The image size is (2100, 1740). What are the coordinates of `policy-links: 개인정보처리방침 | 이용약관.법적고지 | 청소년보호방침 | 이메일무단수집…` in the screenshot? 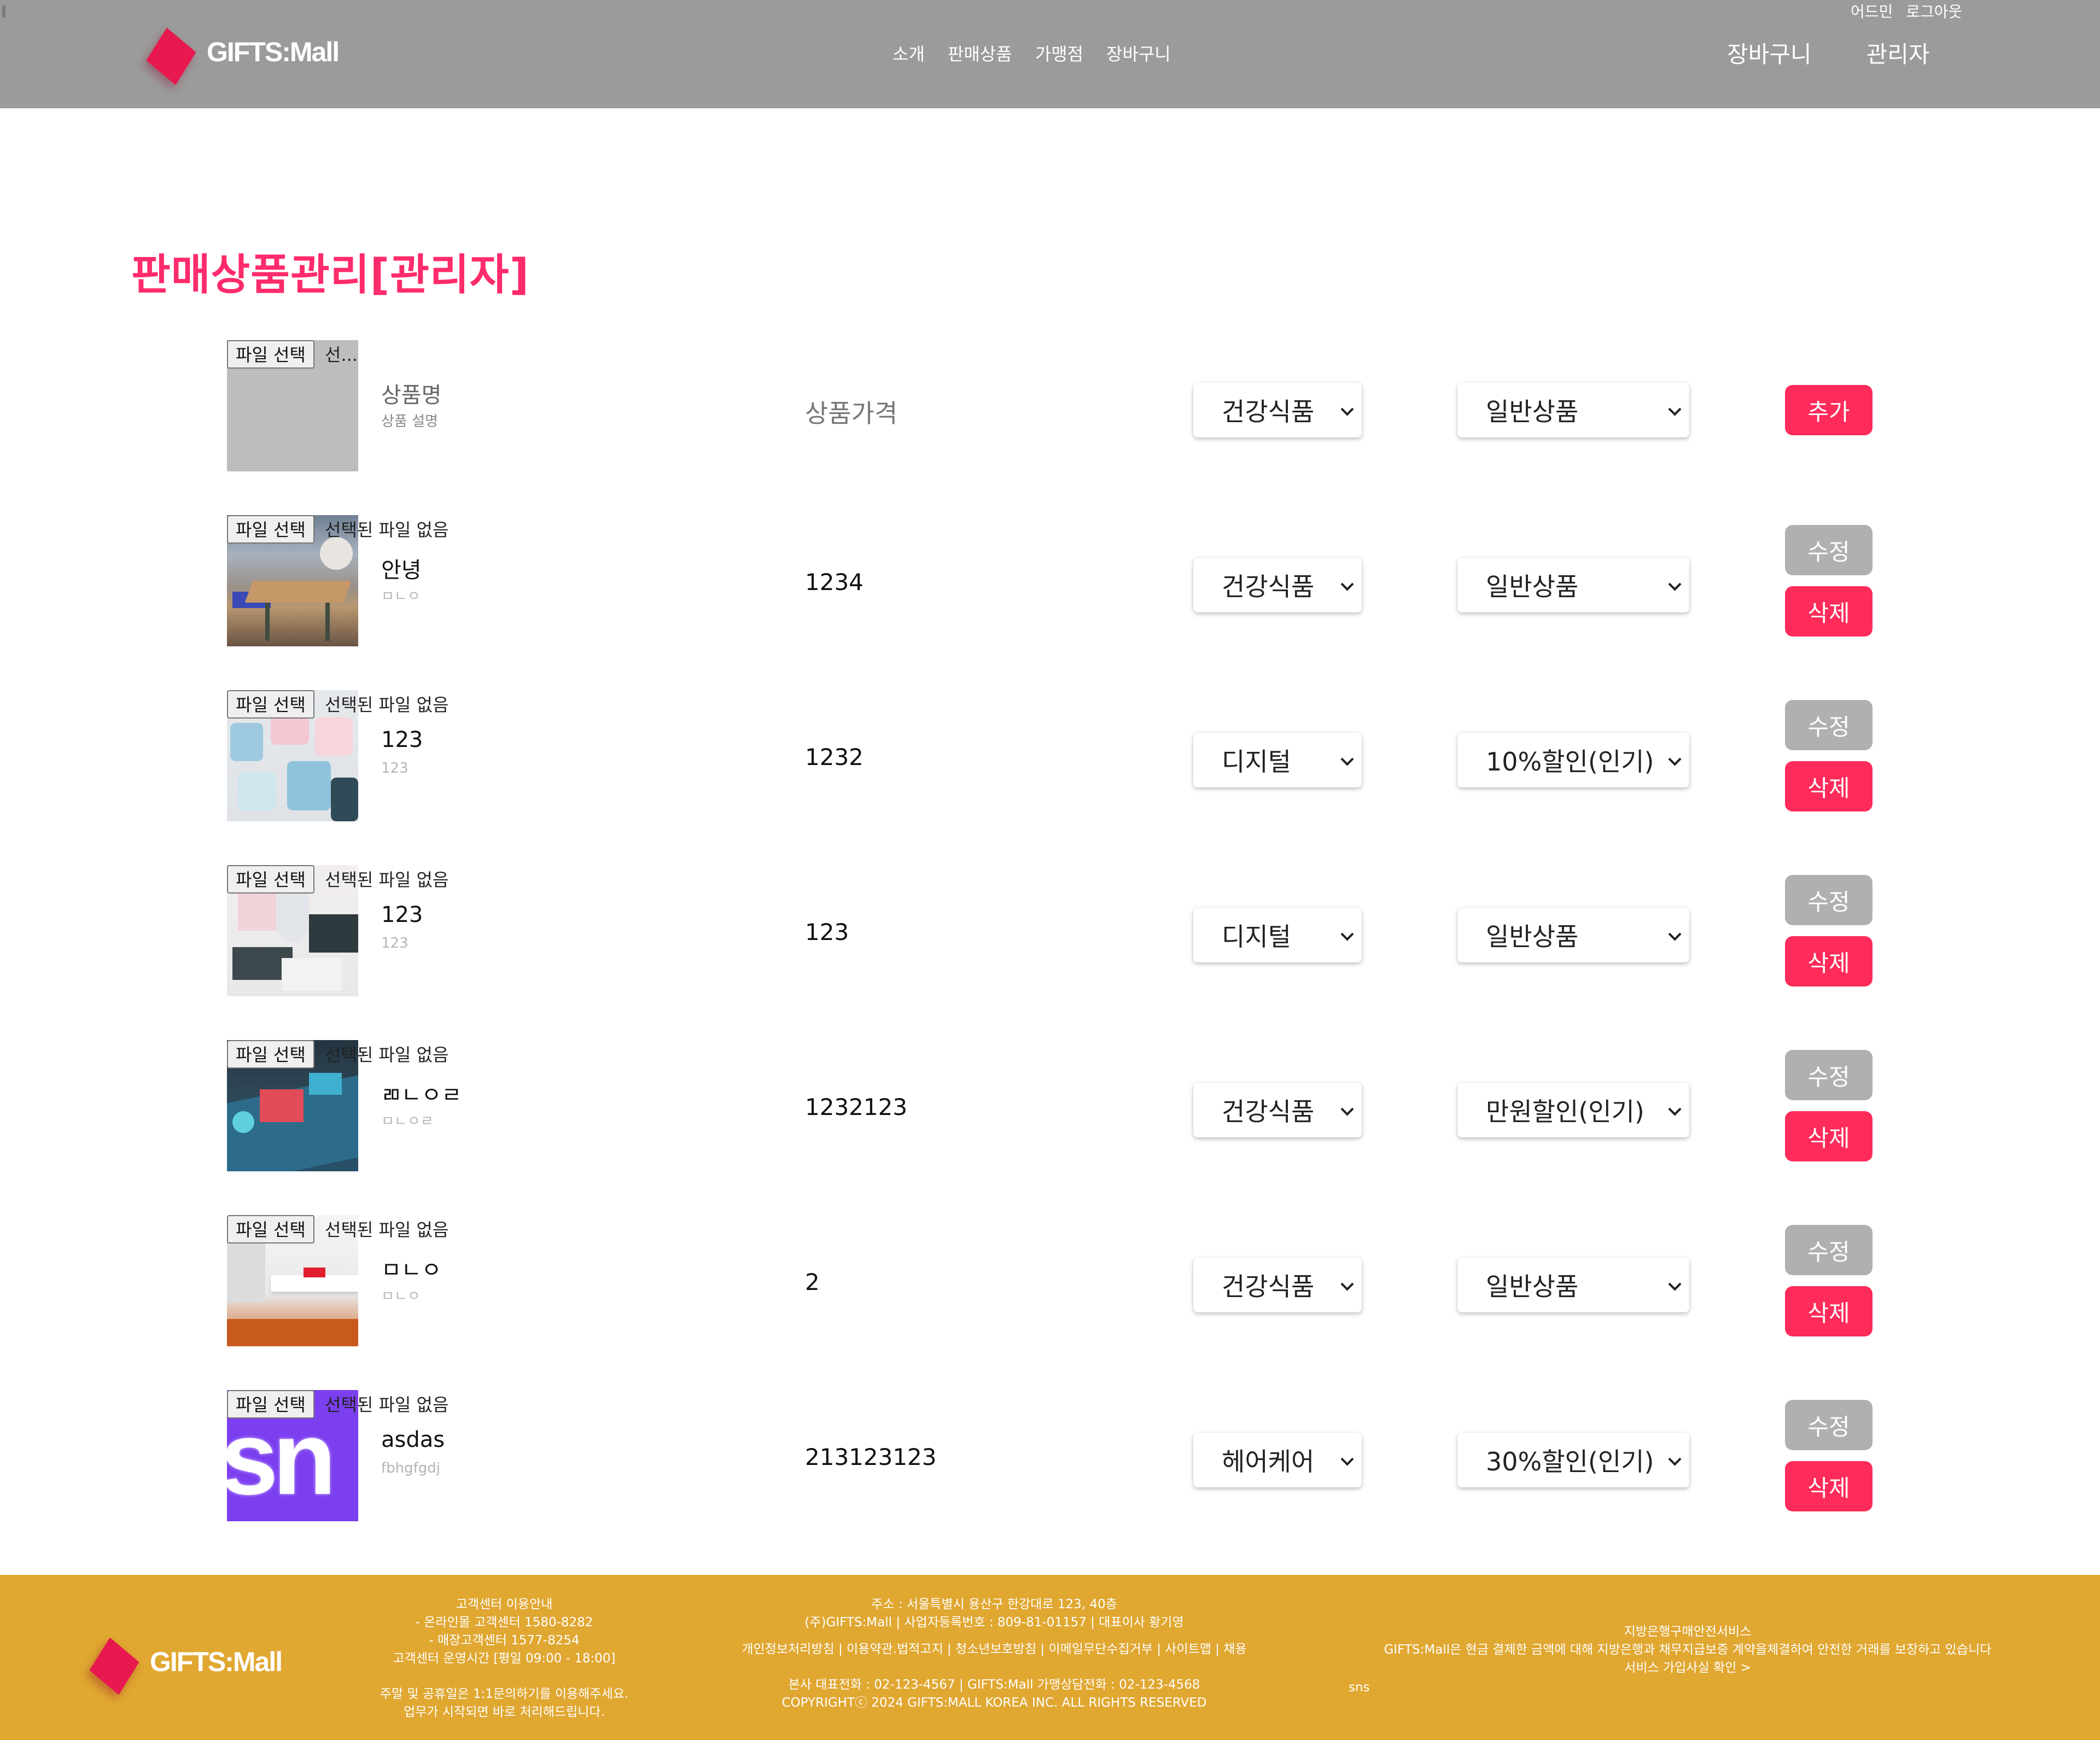 It's located at (994, 1649).